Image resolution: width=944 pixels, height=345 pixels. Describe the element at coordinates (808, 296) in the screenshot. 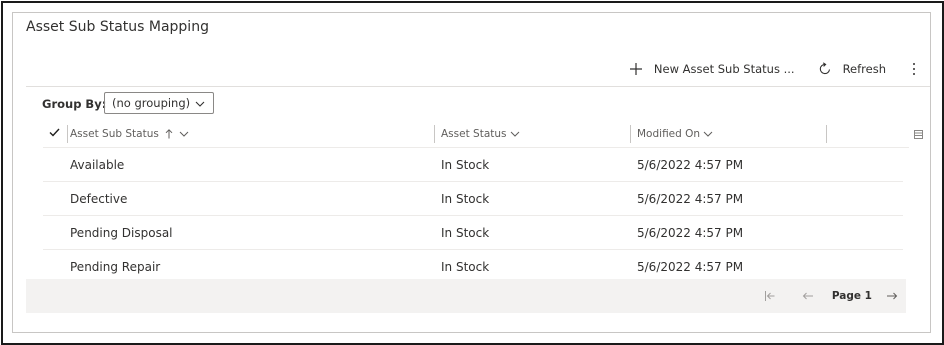

I see `previous-page-icon` at that location.